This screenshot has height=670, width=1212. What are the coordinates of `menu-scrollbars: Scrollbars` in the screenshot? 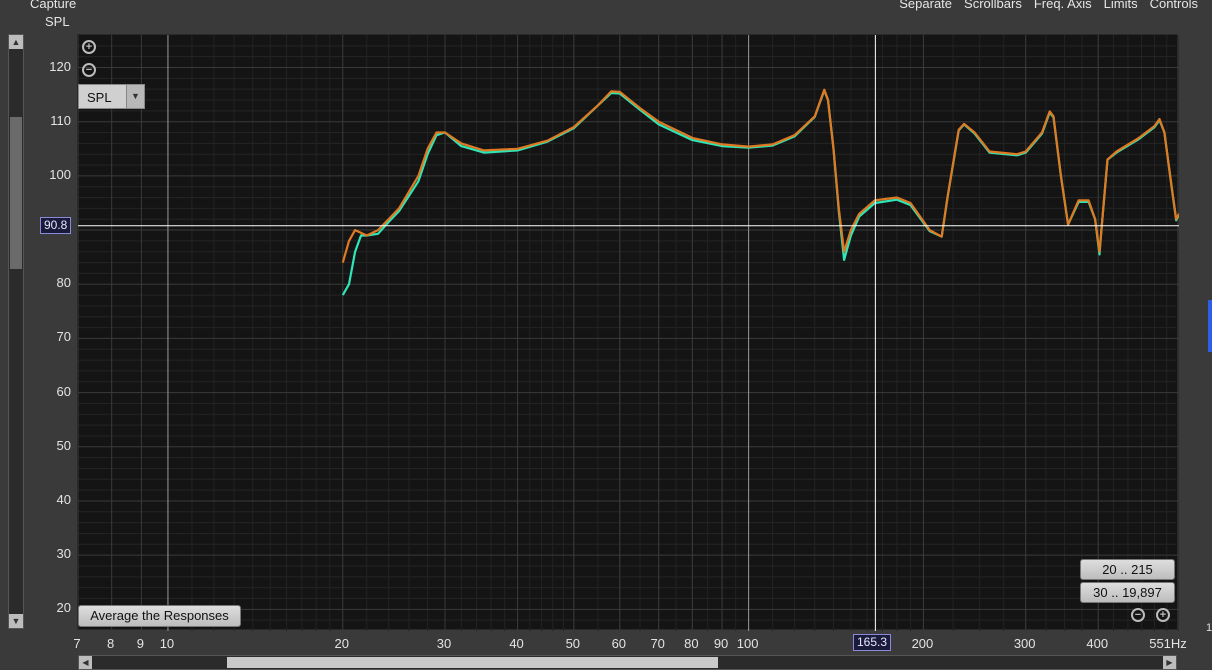 It's located at (993, 5).